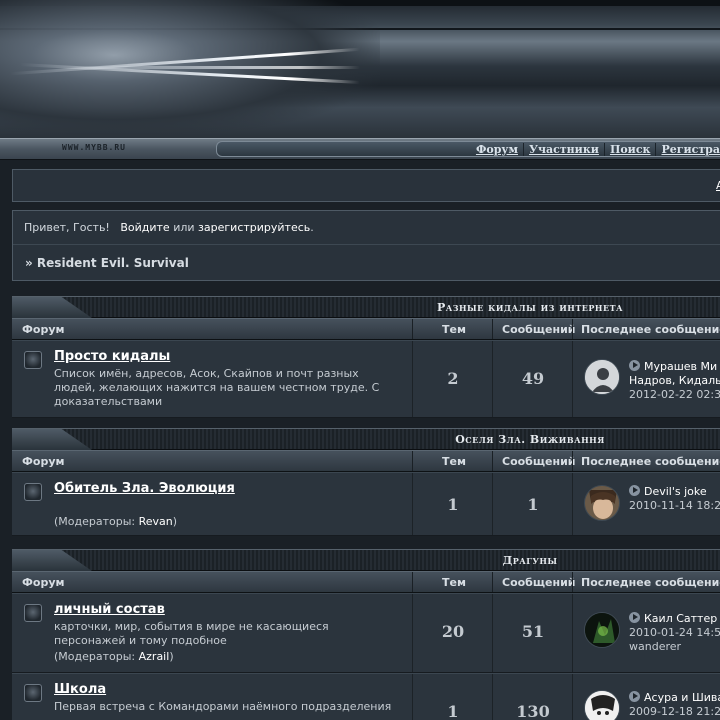 This screenshot has width=720, height=720. Describe the element at coordinates (602, 705) in the screenshot. I see `sketch-avatar` at that location.